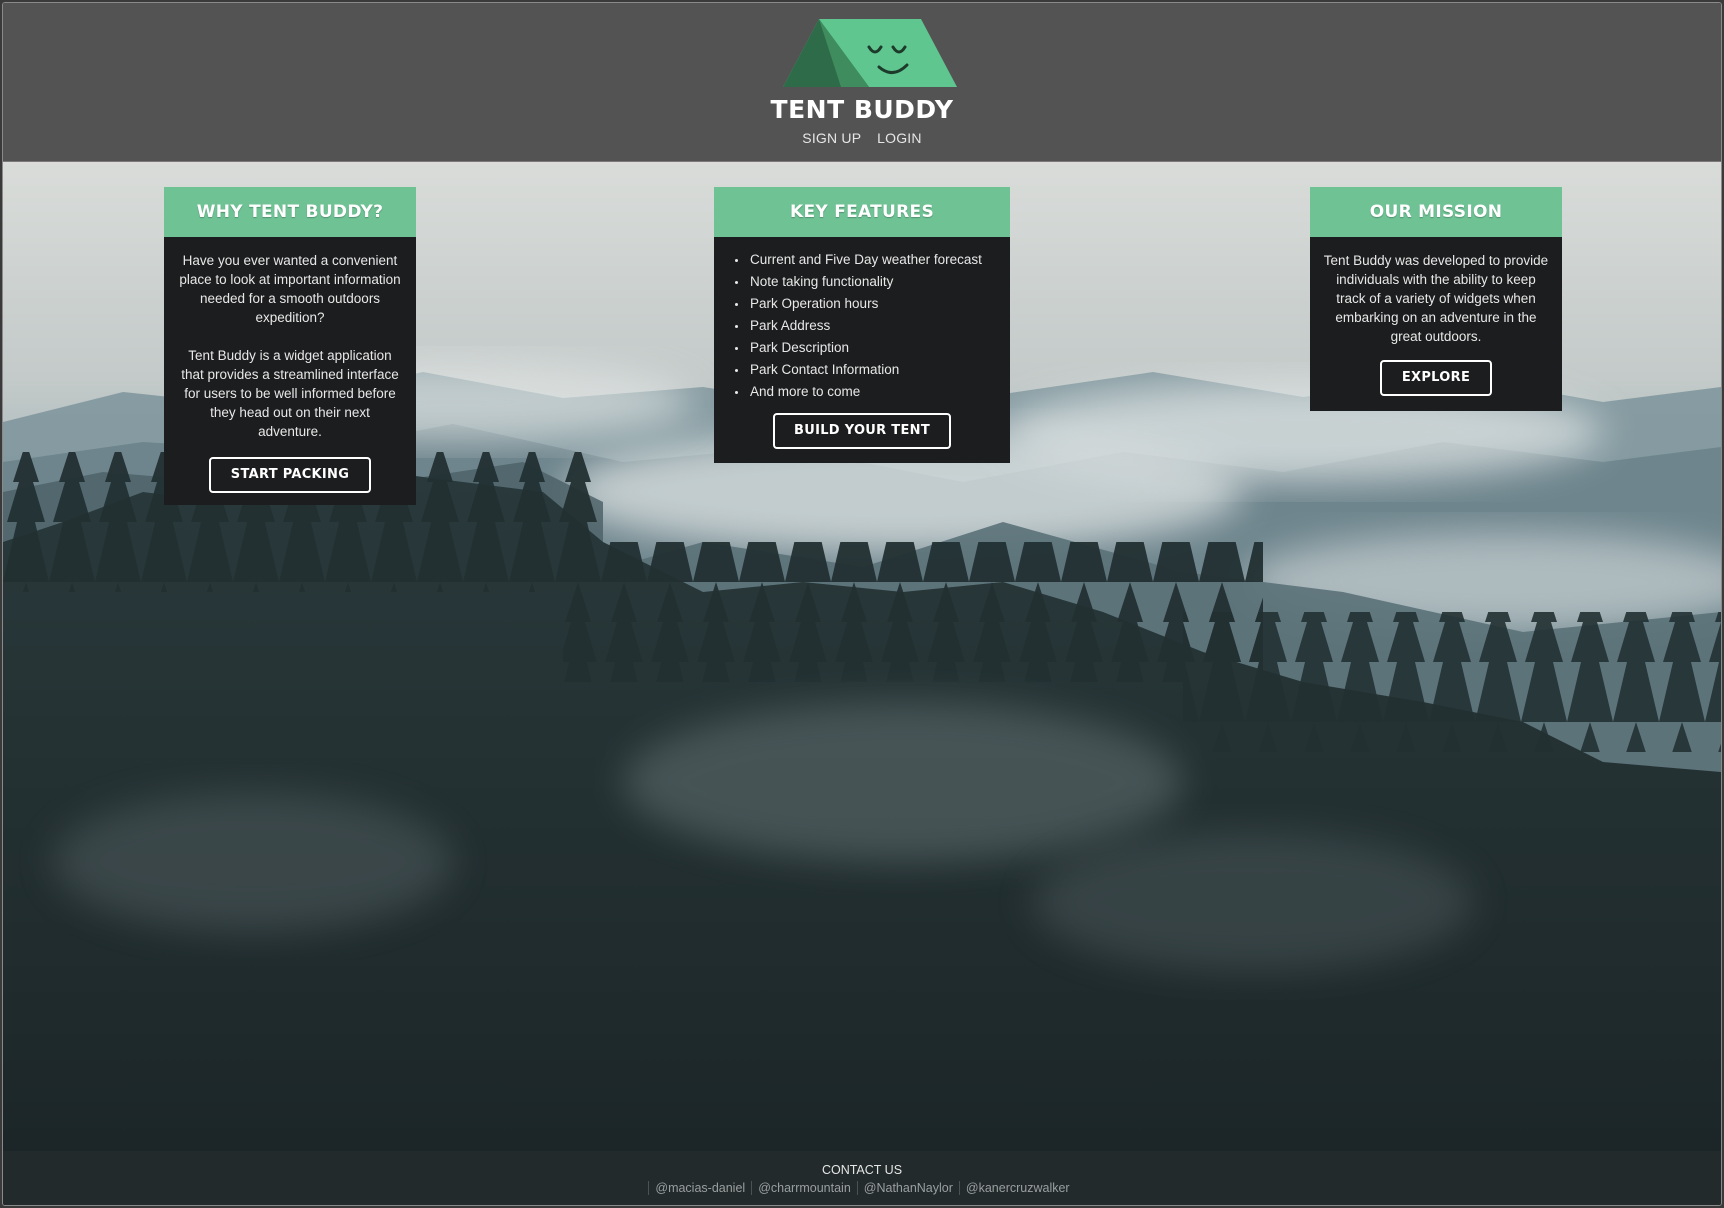 Image resolution: width=1724 pixels, height=1208 pixels. What do you see at coordinates (1436, 212) in the screenshot?
I see `card-title: OUR MISSION` at bounding box center [1436, 212].